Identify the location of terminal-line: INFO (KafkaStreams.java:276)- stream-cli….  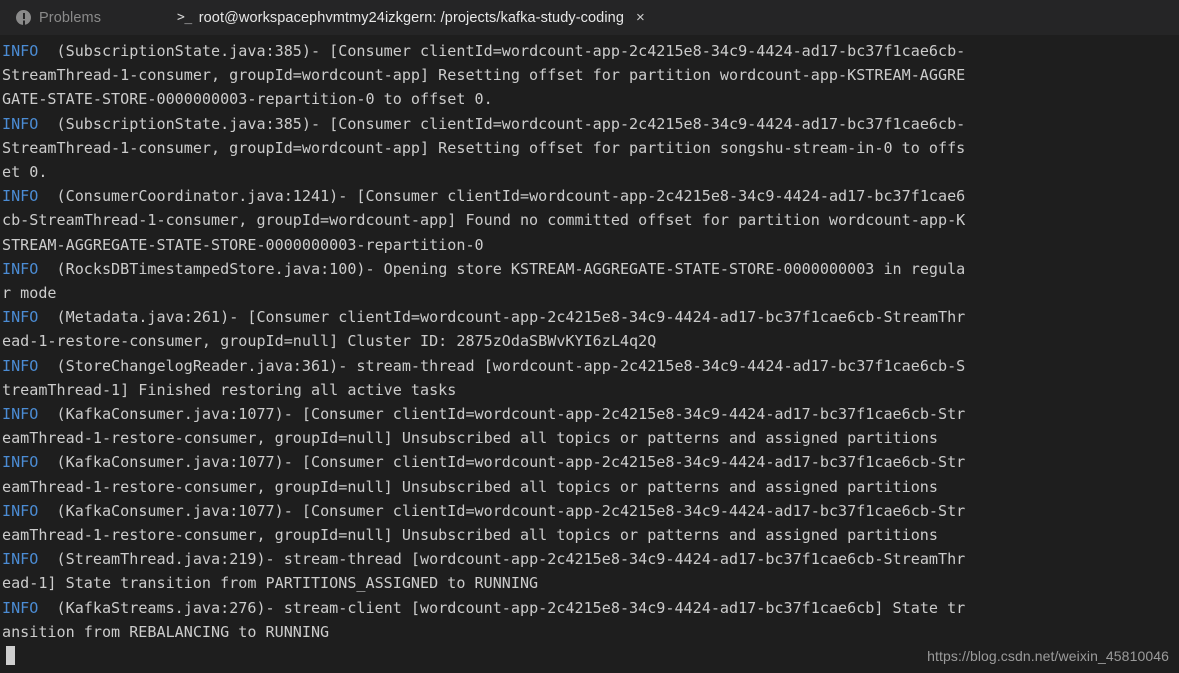
(590, 608).